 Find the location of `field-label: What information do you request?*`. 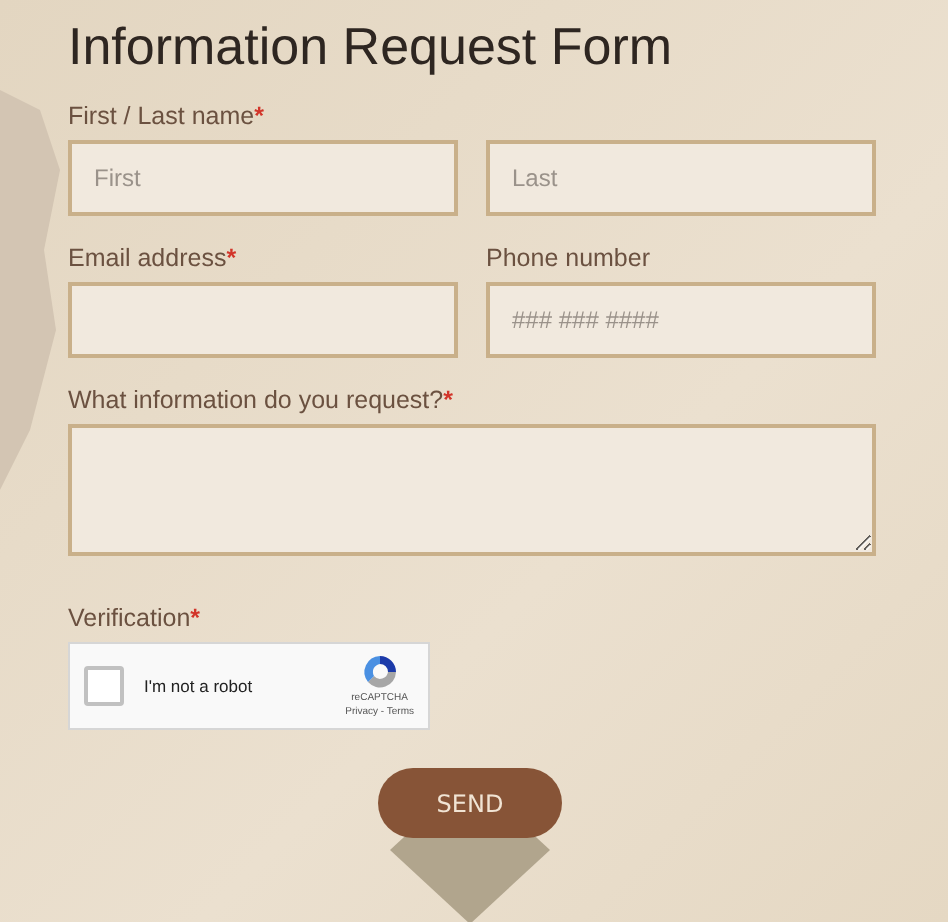

field-label: What information do you request?* is located at coordinates (261, 400).